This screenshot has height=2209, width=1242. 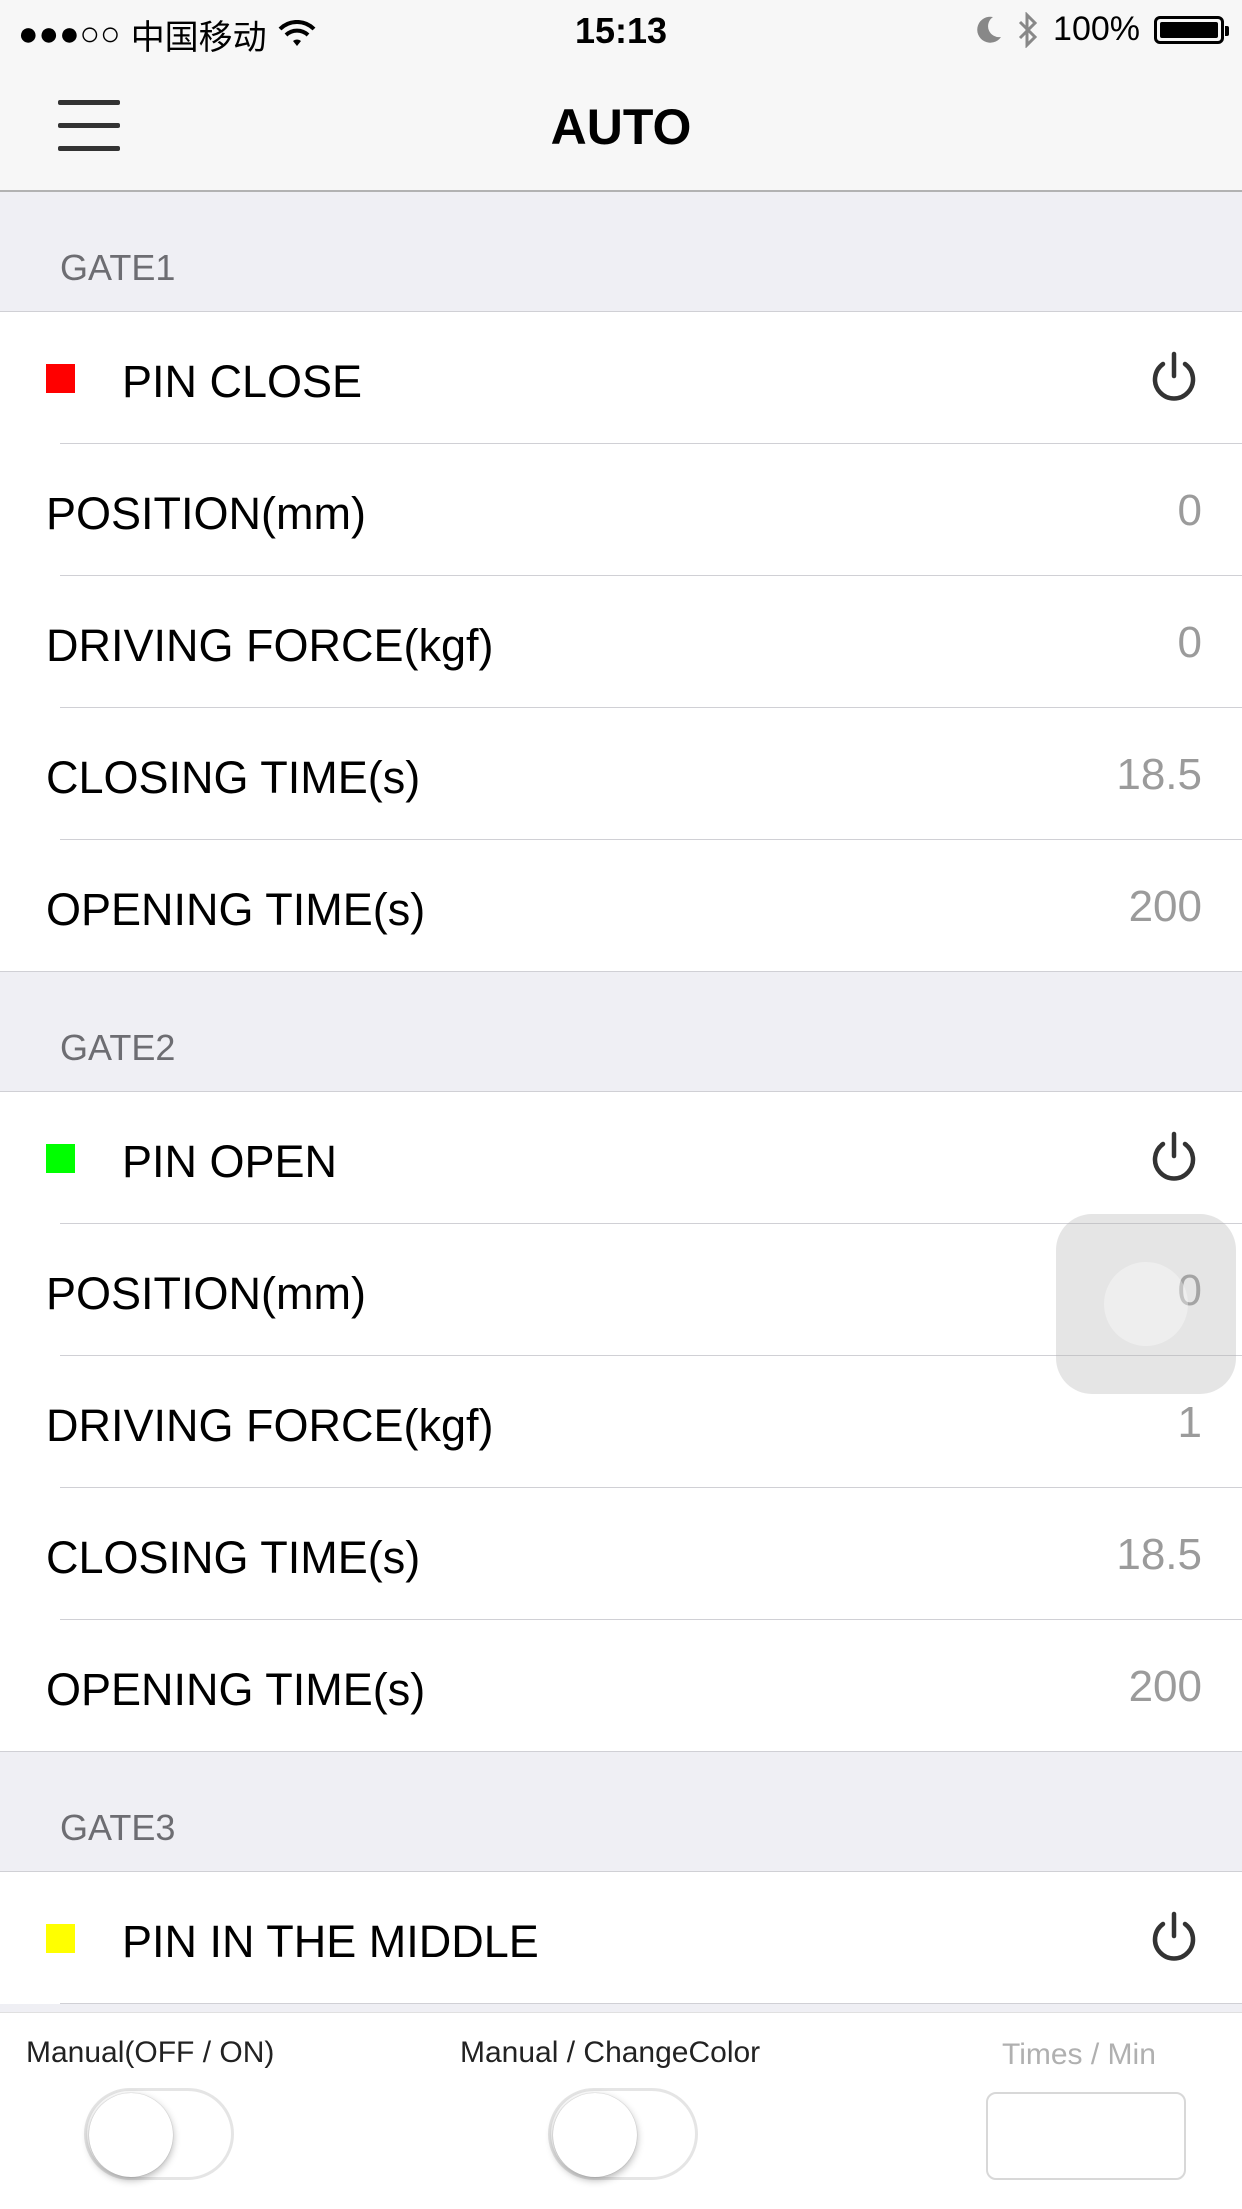 I want to click on bluetooth-icon, so click(x=1028, y=29).